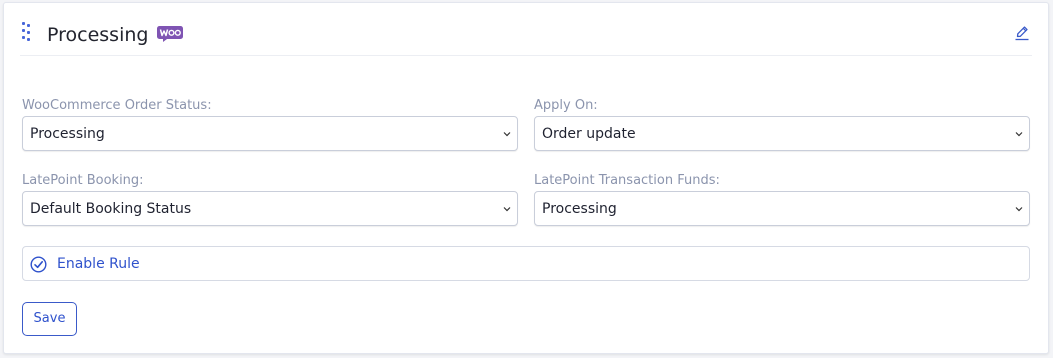  What do you see at coordinates (117, 105) in the screenshot?
I see `order-status-label: WooCommerce Order Status:` at bounding box center [117, 105].